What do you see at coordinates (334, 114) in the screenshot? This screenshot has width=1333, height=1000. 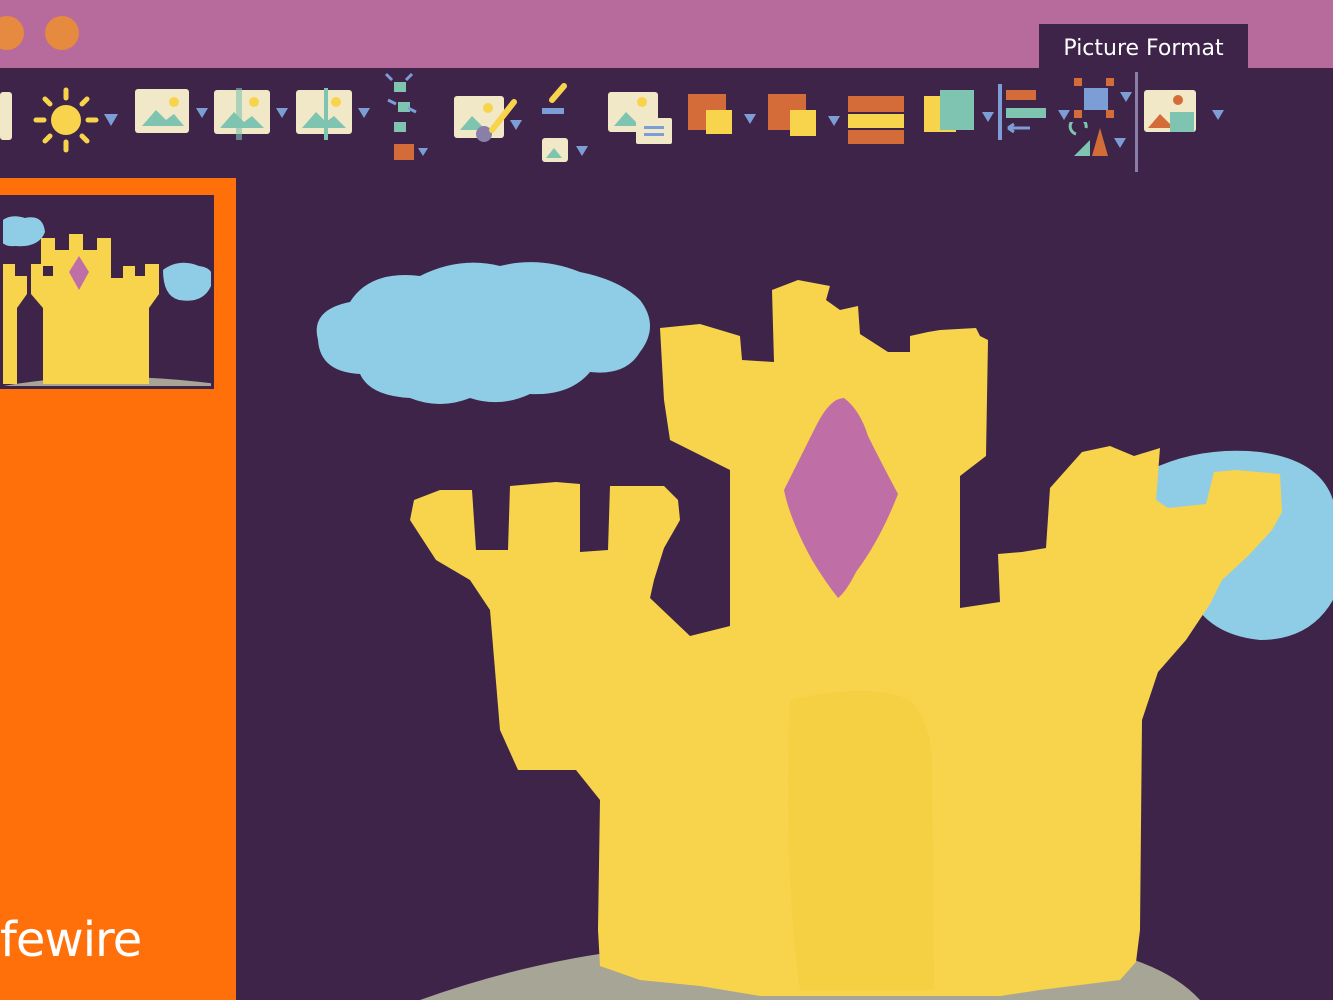 I see `transparency-icon` at bounding box center [334, 114].